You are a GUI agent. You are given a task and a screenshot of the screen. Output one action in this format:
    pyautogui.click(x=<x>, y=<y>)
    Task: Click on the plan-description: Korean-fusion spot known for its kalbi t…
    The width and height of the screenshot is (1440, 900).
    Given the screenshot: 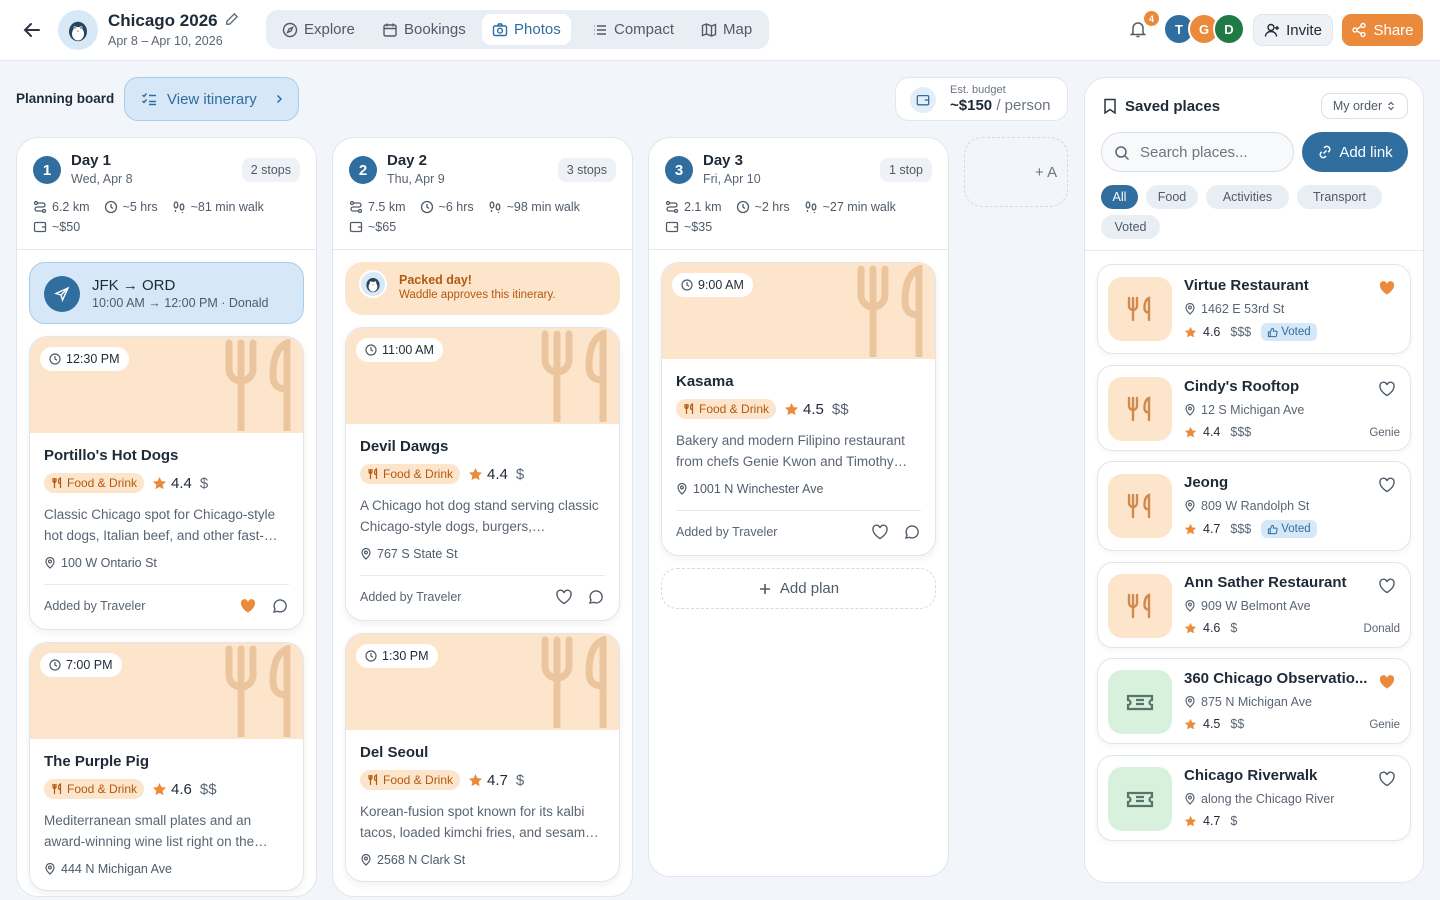 What is the action you would take?
    pyautogui.click(x=479, y=822)
    